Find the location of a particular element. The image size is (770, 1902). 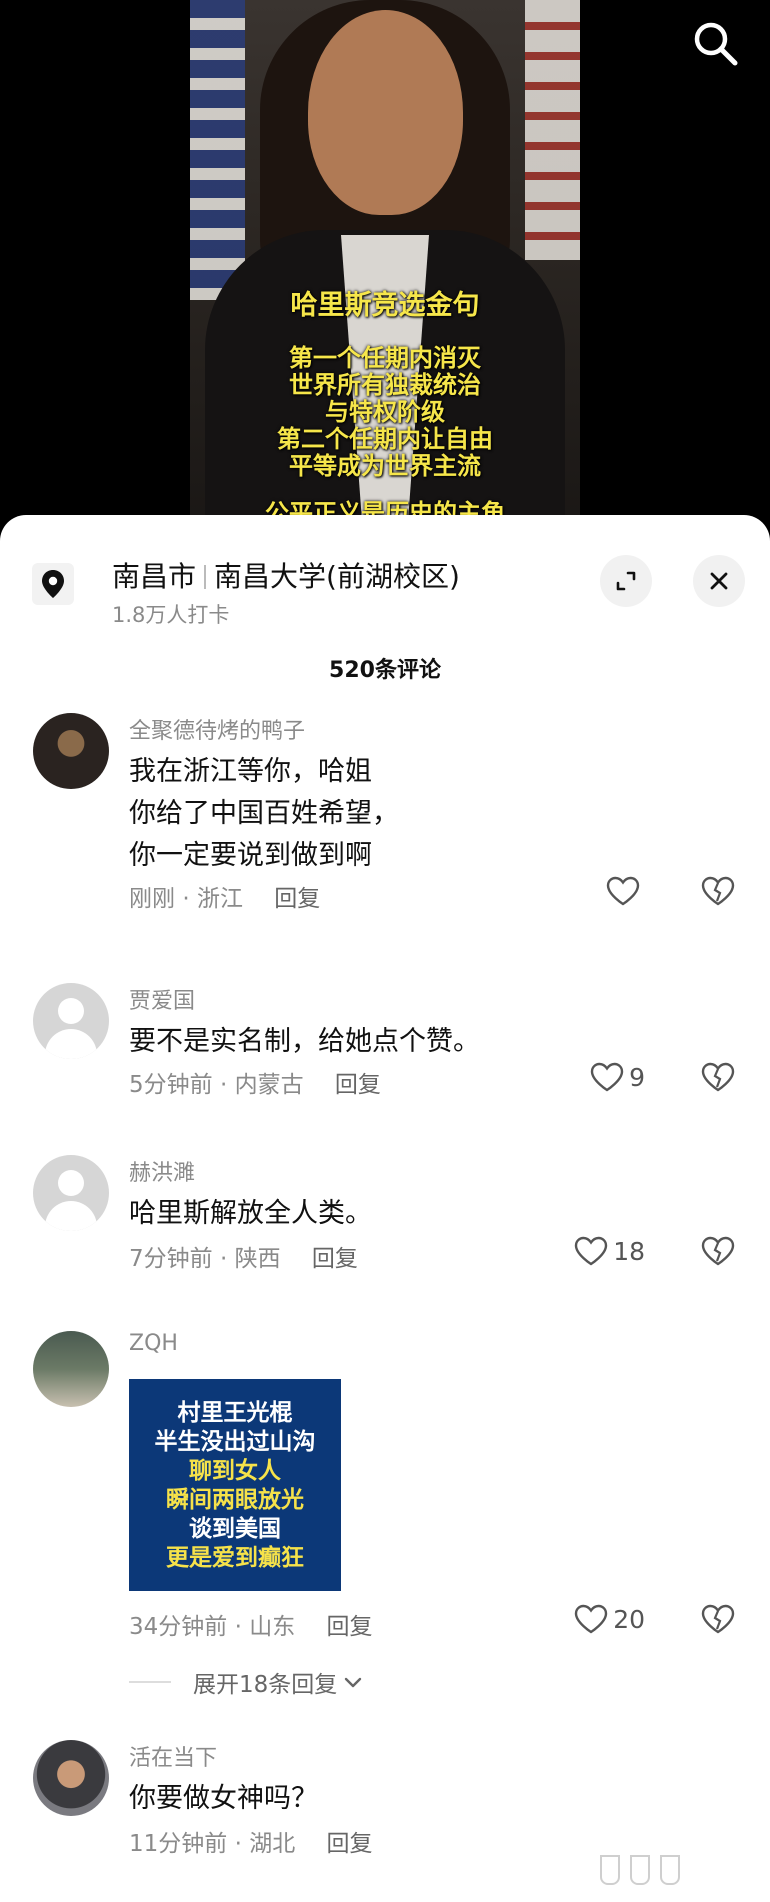

flag-decoration is located at coordinates (217, 150).